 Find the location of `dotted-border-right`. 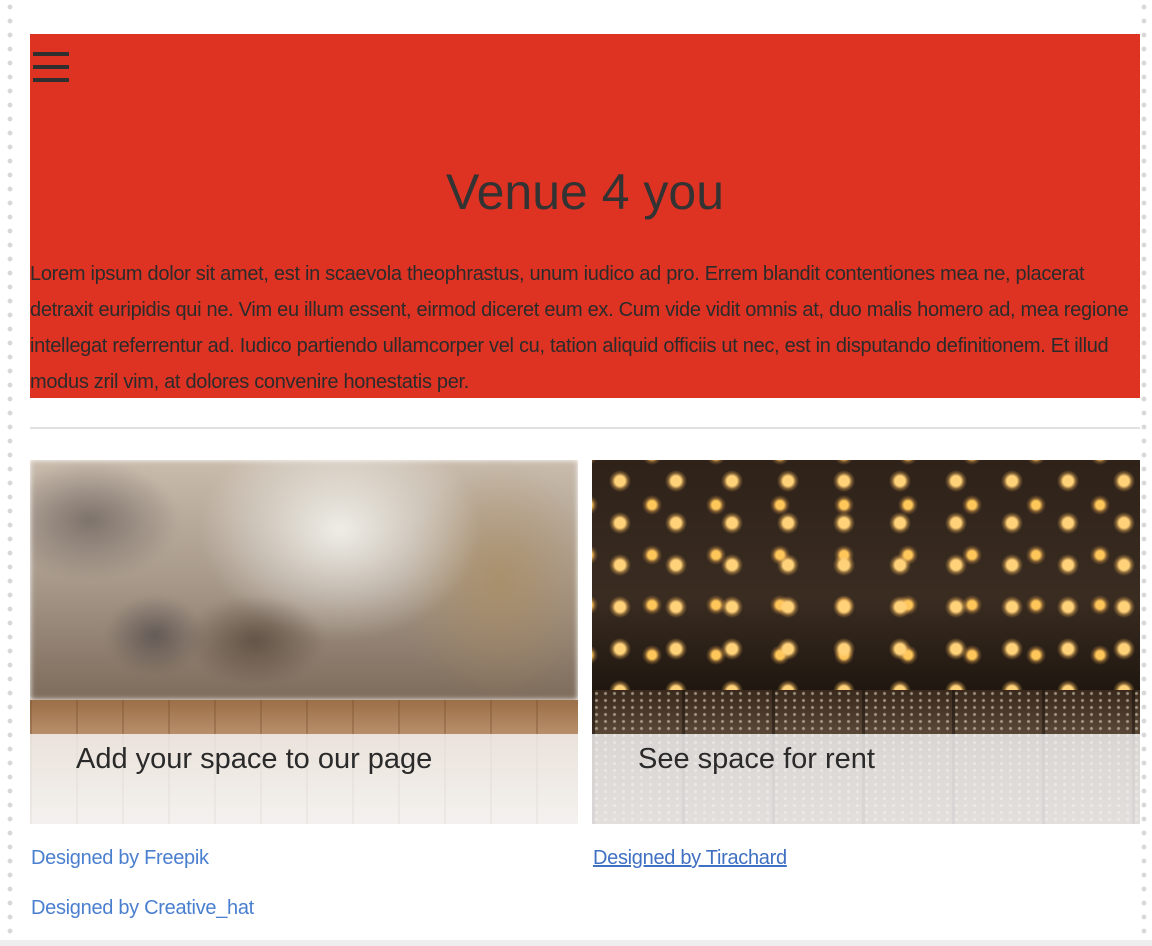

dotted-border-right is located at coordinates (1144, 473).